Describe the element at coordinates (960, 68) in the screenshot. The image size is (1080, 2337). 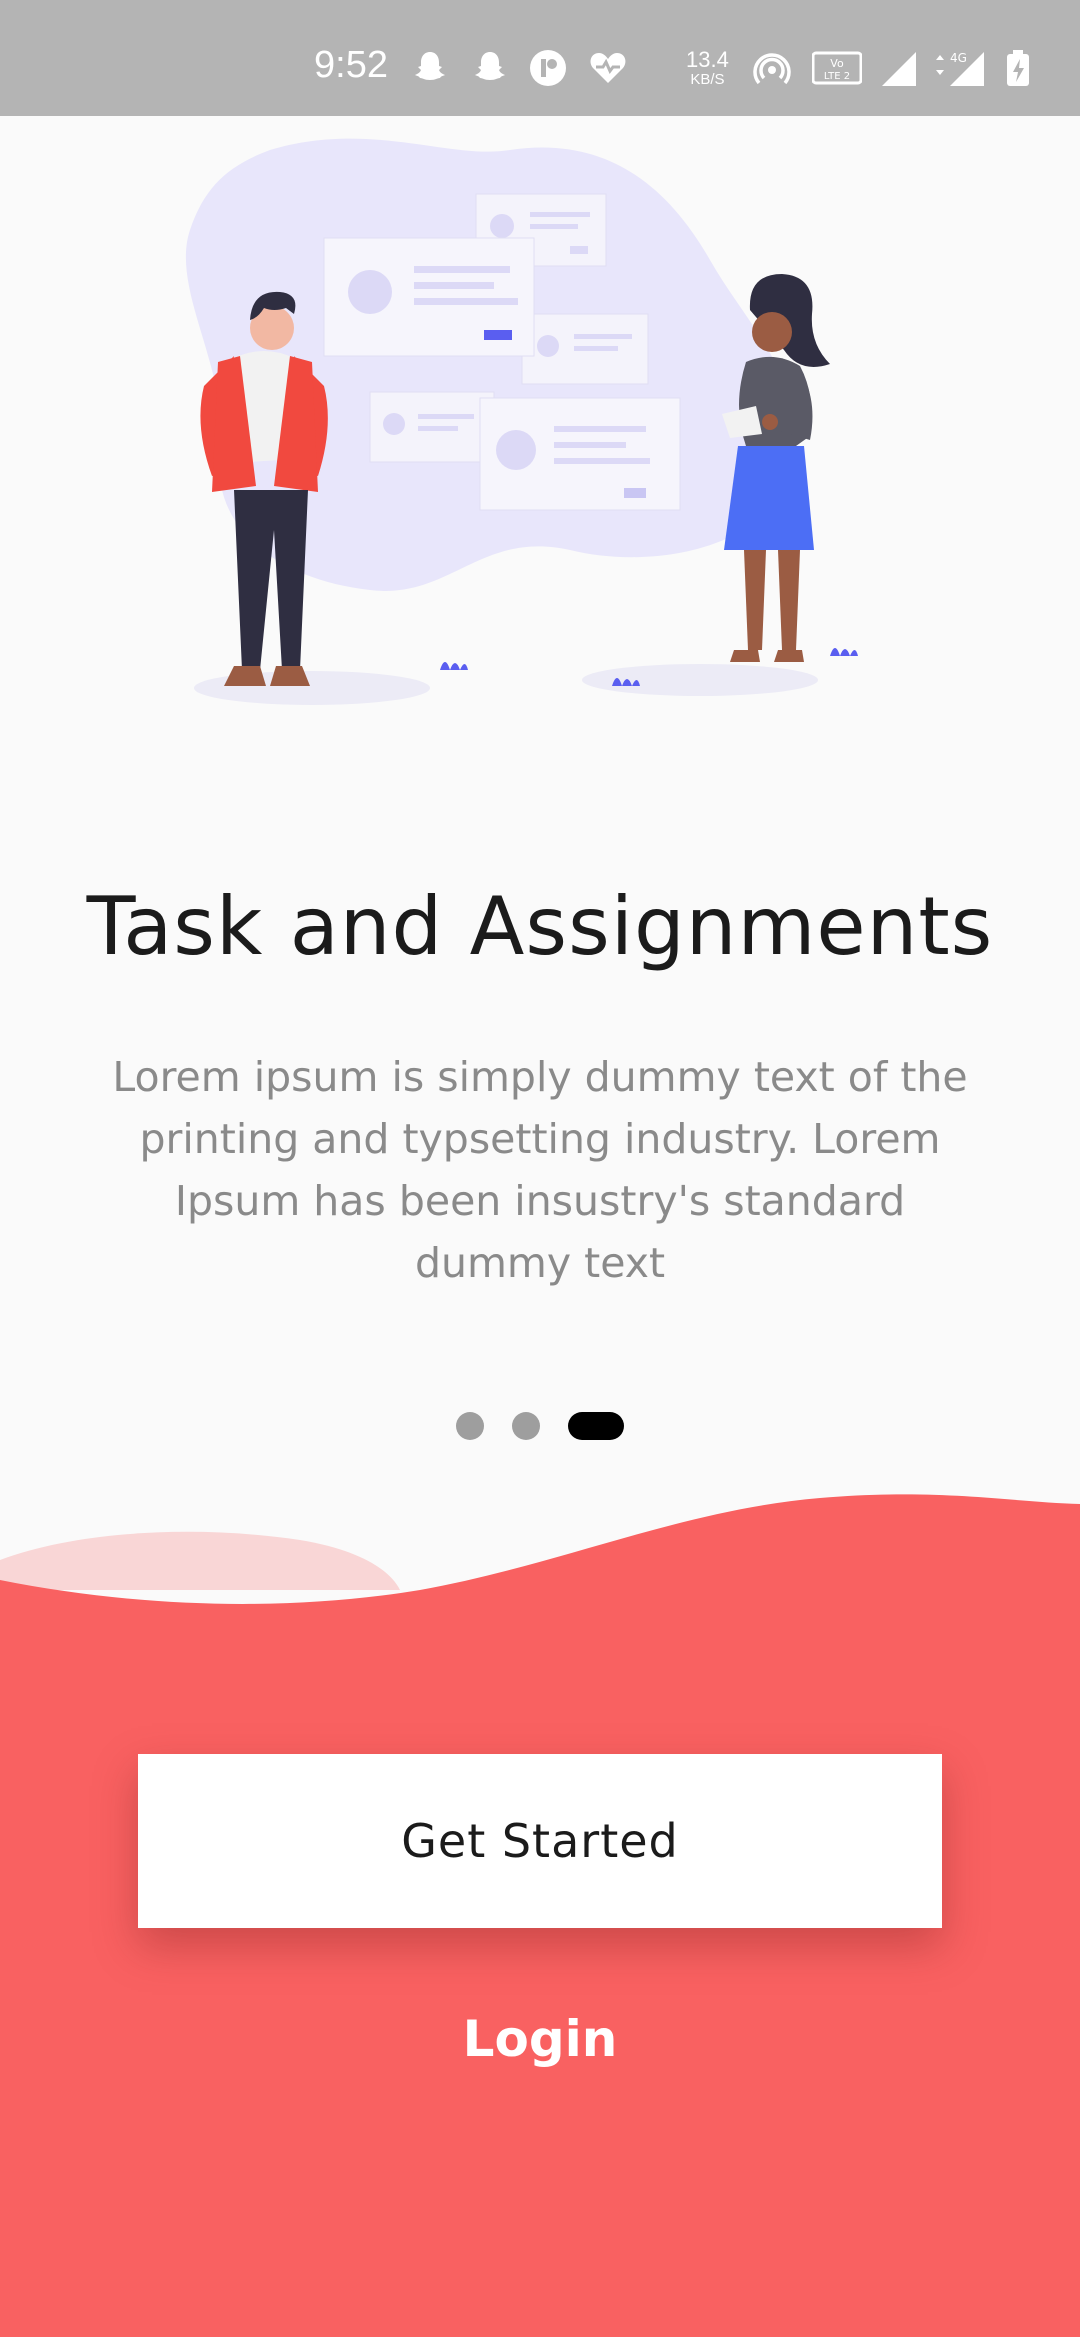
I see `signal-4g-icon: 4G` at that location.